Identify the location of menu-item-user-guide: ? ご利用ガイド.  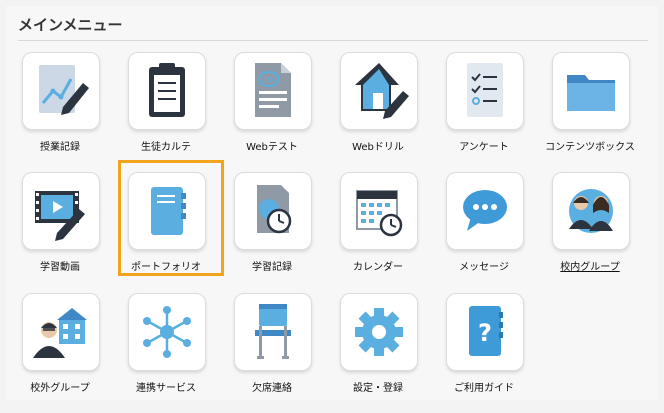
(483, 353).